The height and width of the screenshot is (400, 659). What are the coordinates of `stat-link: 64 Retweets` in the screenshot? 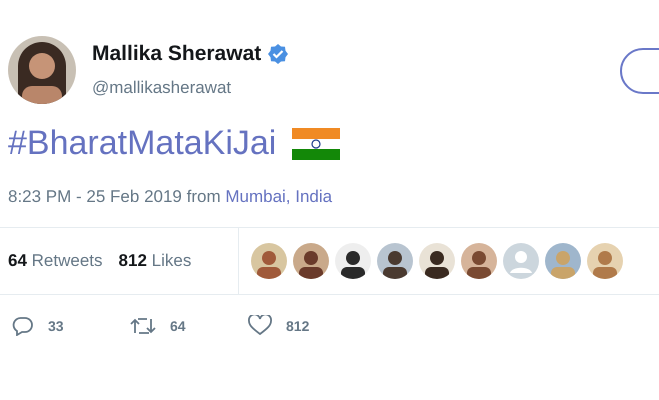 It's located at (55, 261).